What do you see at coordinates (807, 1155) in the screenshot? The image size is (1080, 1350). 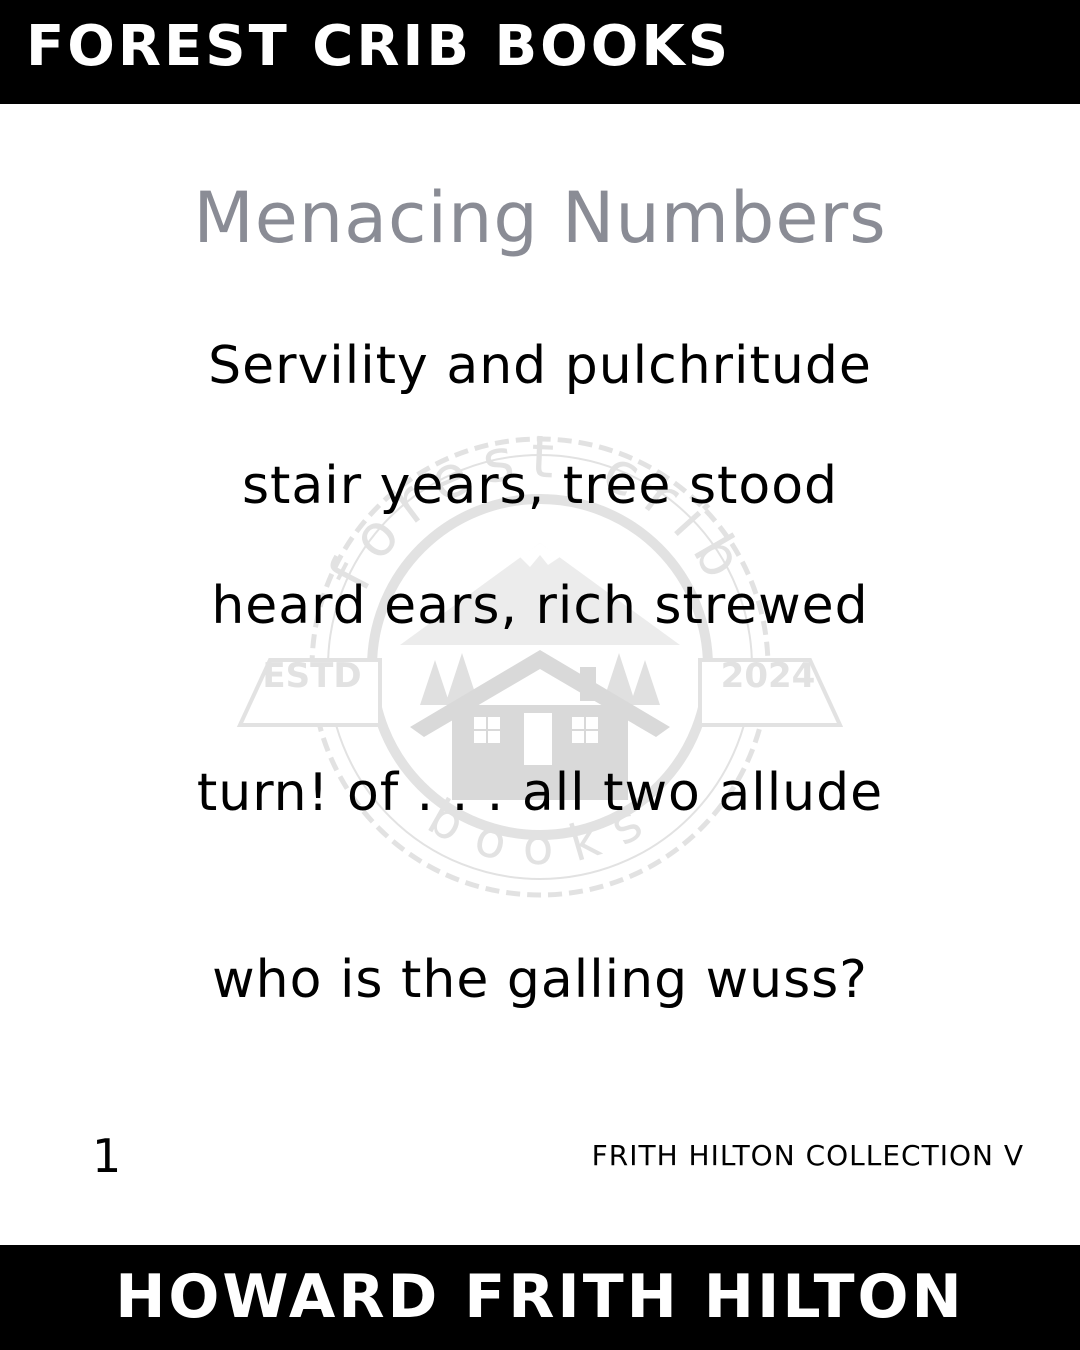 I see `collection-name: FRITH HILTON COLLECTION V` at bounding box center [807, 1155].